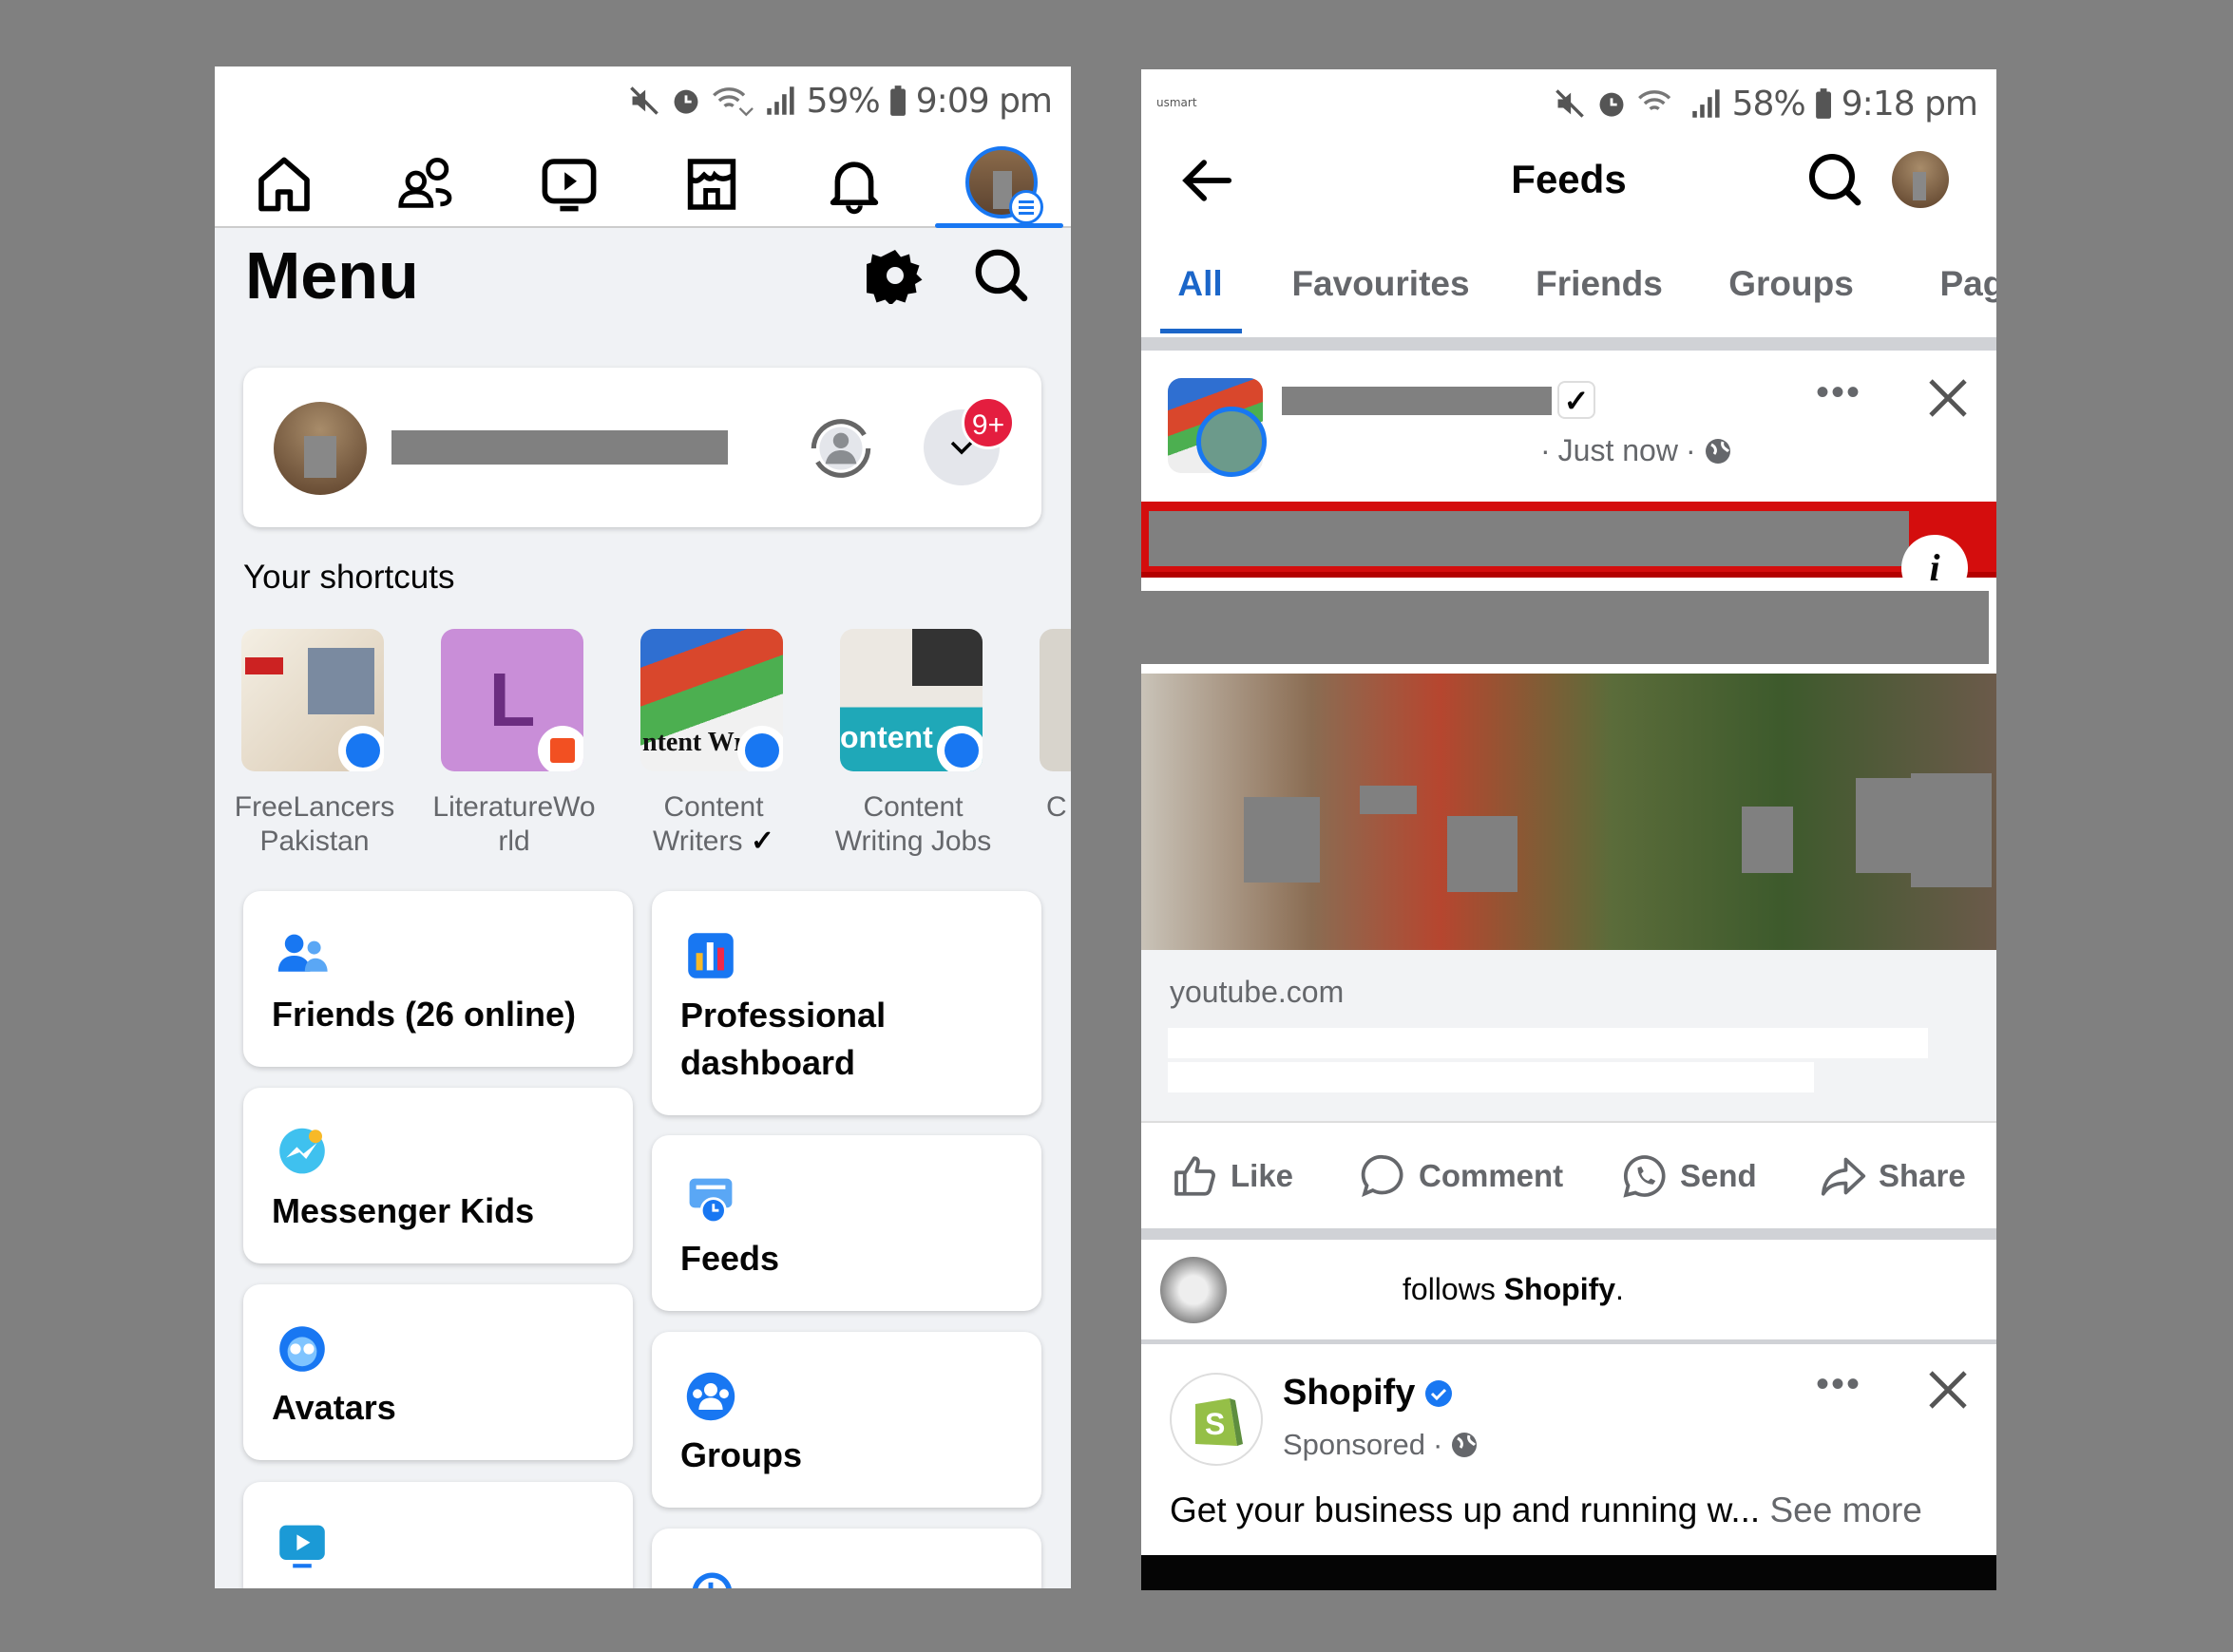  Describe the element at coordinates (847, 1420) in the screenshot. I see `menu-groups: Groups` at that location.